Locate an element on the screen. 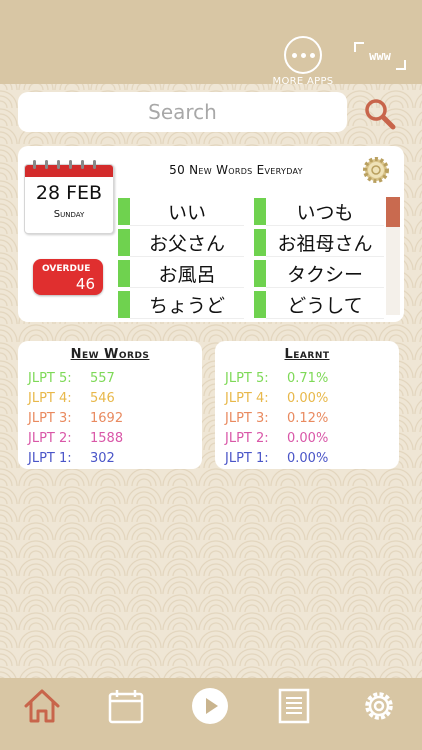  calendar-date: 28 FEB is located at coordinates (69, 193).